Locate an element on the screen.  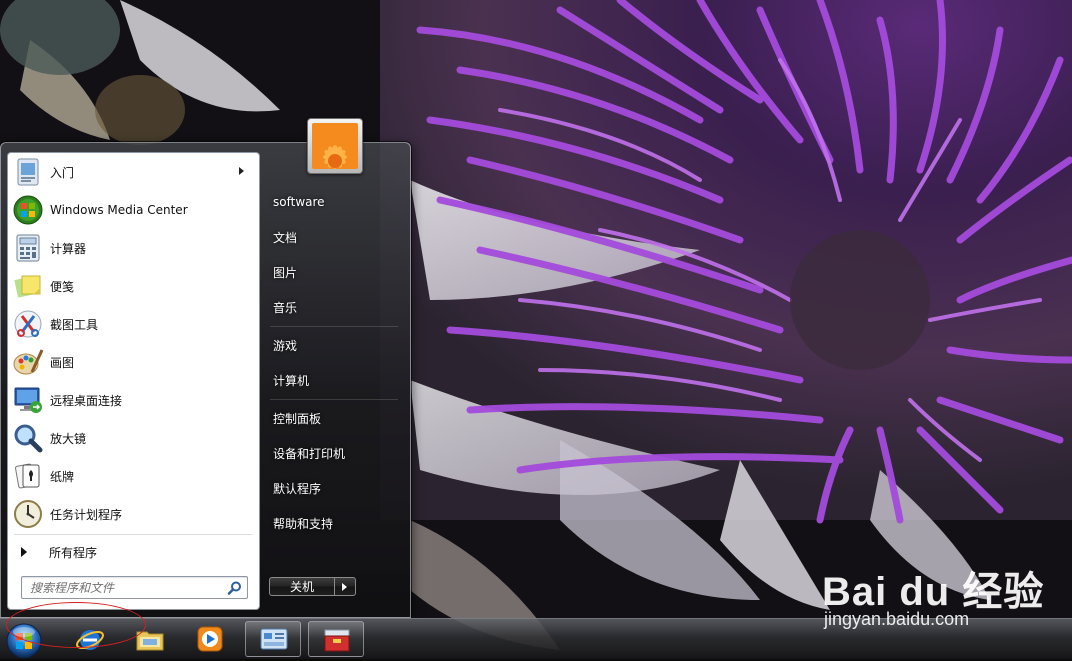
solitaire-icon is located at coordinates (28, 476).